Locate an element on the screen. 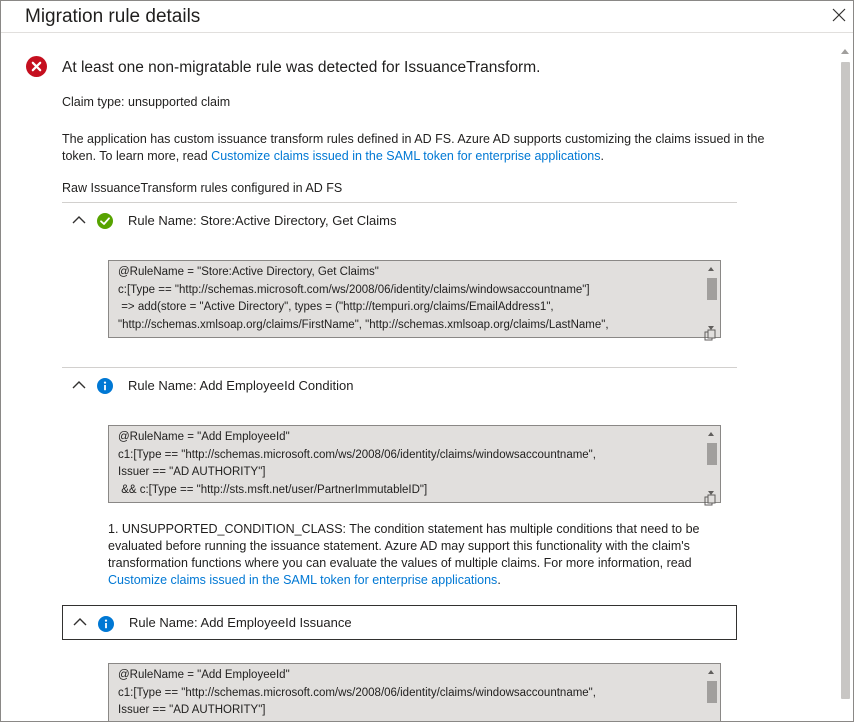  note-suffix: . is located at coordinates (499, 580).